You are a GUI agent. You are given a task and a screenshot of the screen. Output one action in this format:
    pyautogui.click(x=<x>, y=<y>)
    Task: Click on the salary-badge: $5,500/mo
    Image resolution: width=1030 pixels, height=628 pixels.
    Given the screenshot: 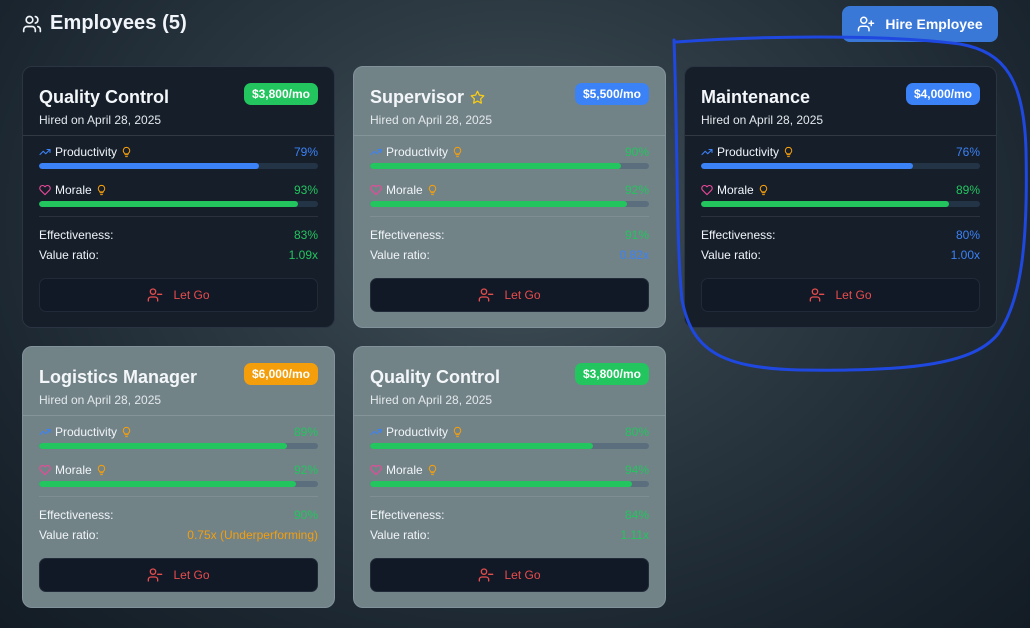 What is the action you would take?
    pyautogui.click(x=611, y=94)
    